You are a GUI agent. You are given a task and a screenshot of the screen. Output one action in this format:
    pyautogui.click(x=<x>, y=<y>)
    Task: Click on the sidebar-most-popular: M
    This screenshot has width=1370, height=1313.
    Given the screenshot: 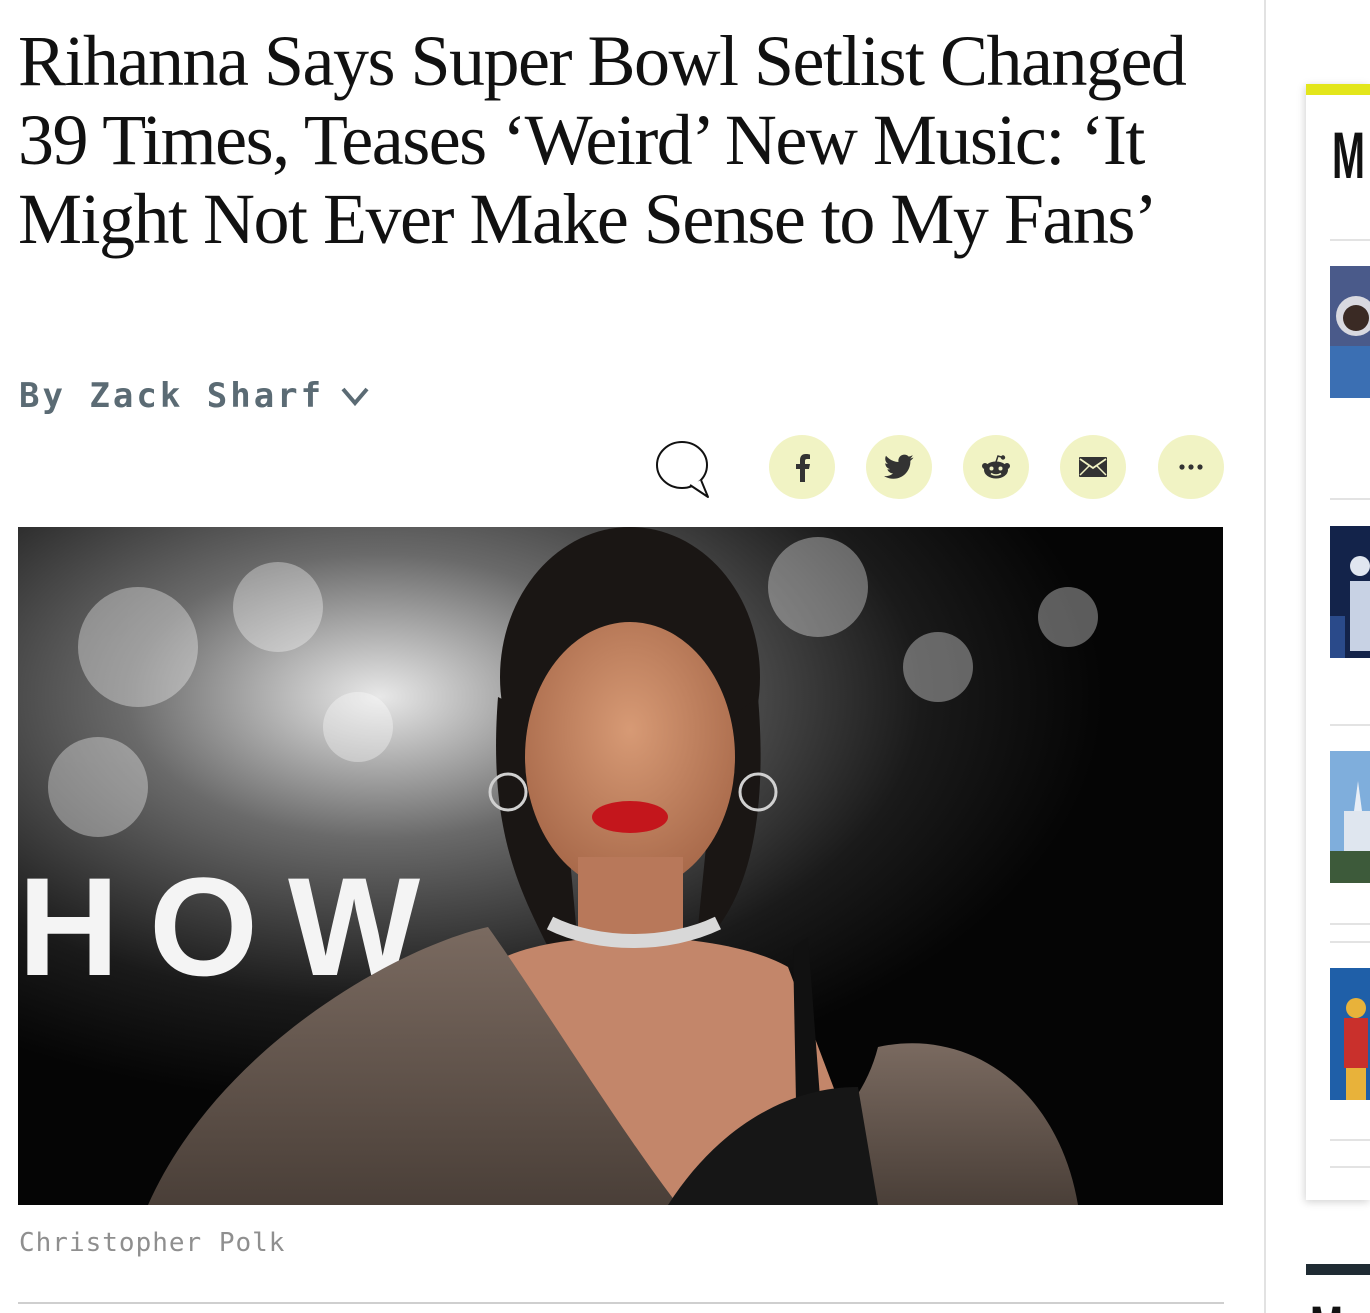 What is the action you would take?
    pyautogui.click(x=1338, y=642)
    